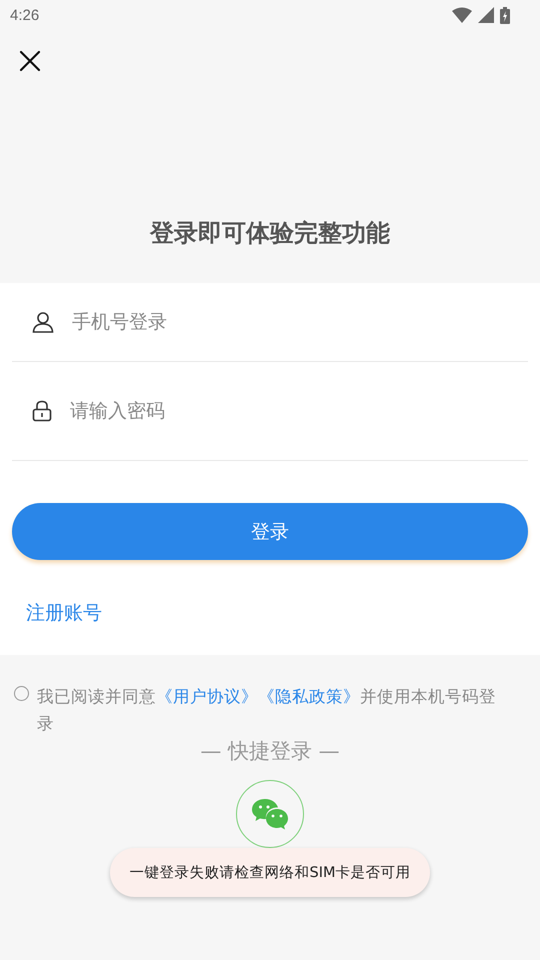  Describe the element at coordinates (270, 233) in the screenshot. I see `page-title: 登录即可体验完整功能` at that location.